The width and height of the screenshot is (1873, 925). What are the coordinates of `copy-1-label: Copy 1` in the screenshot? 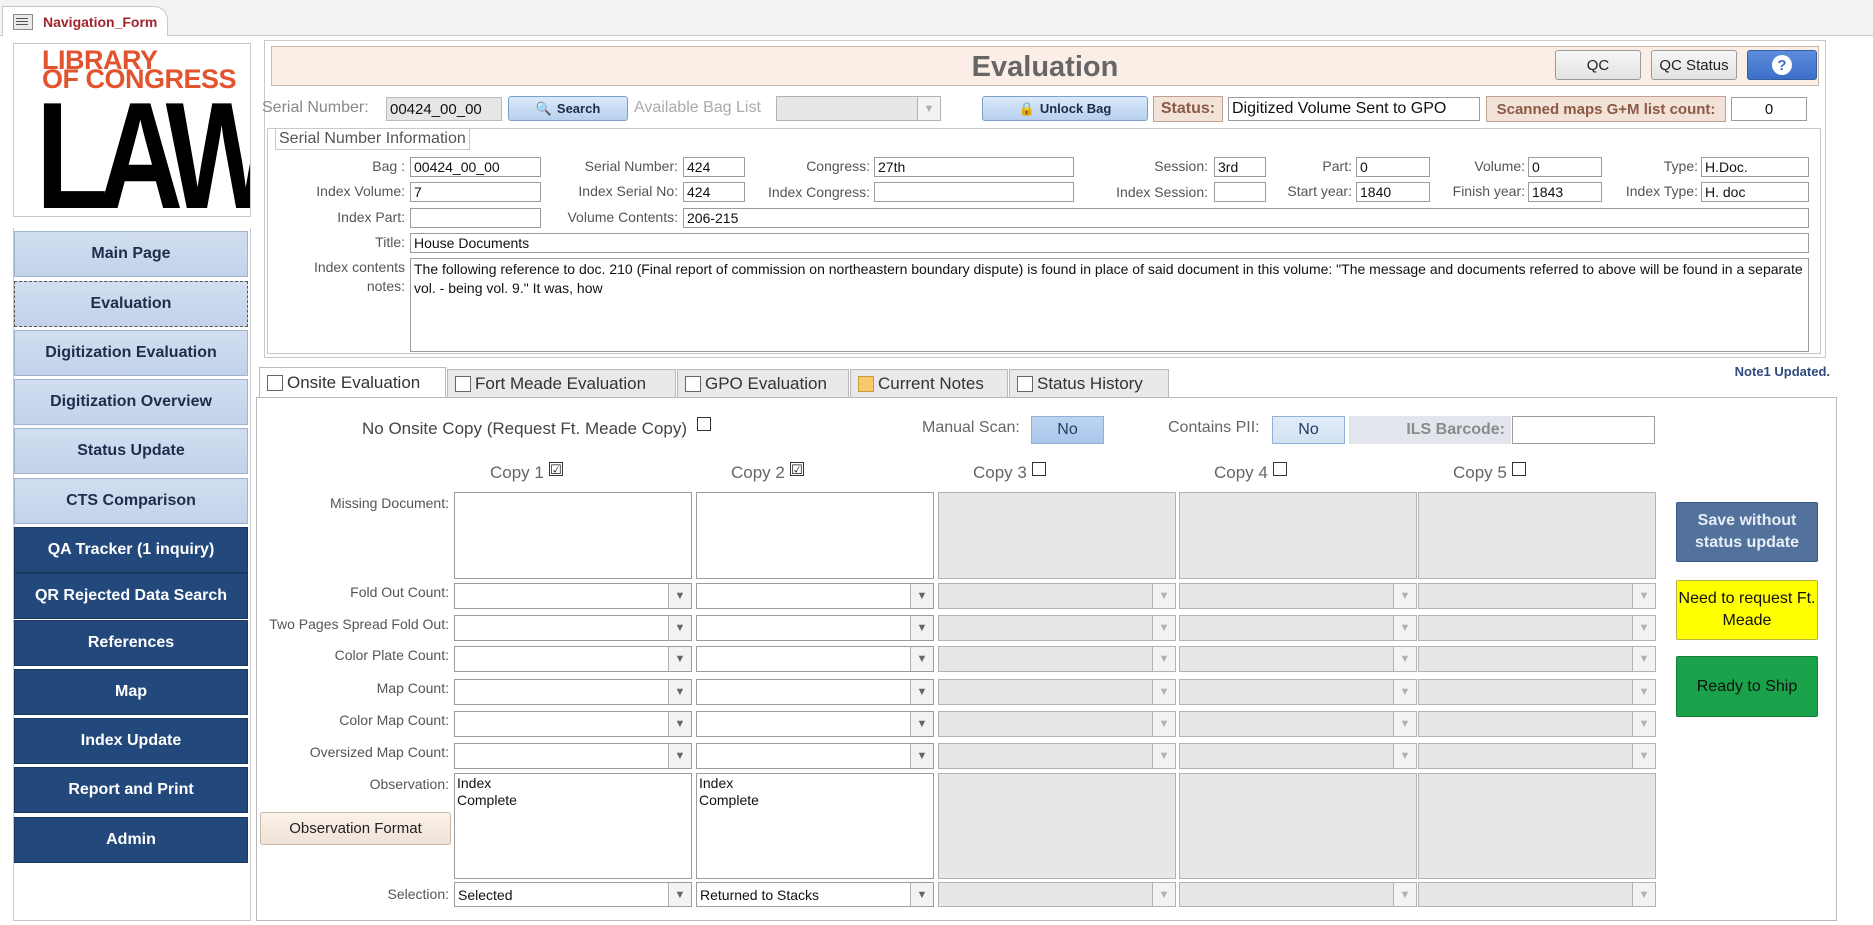 It's located at (517, 472).